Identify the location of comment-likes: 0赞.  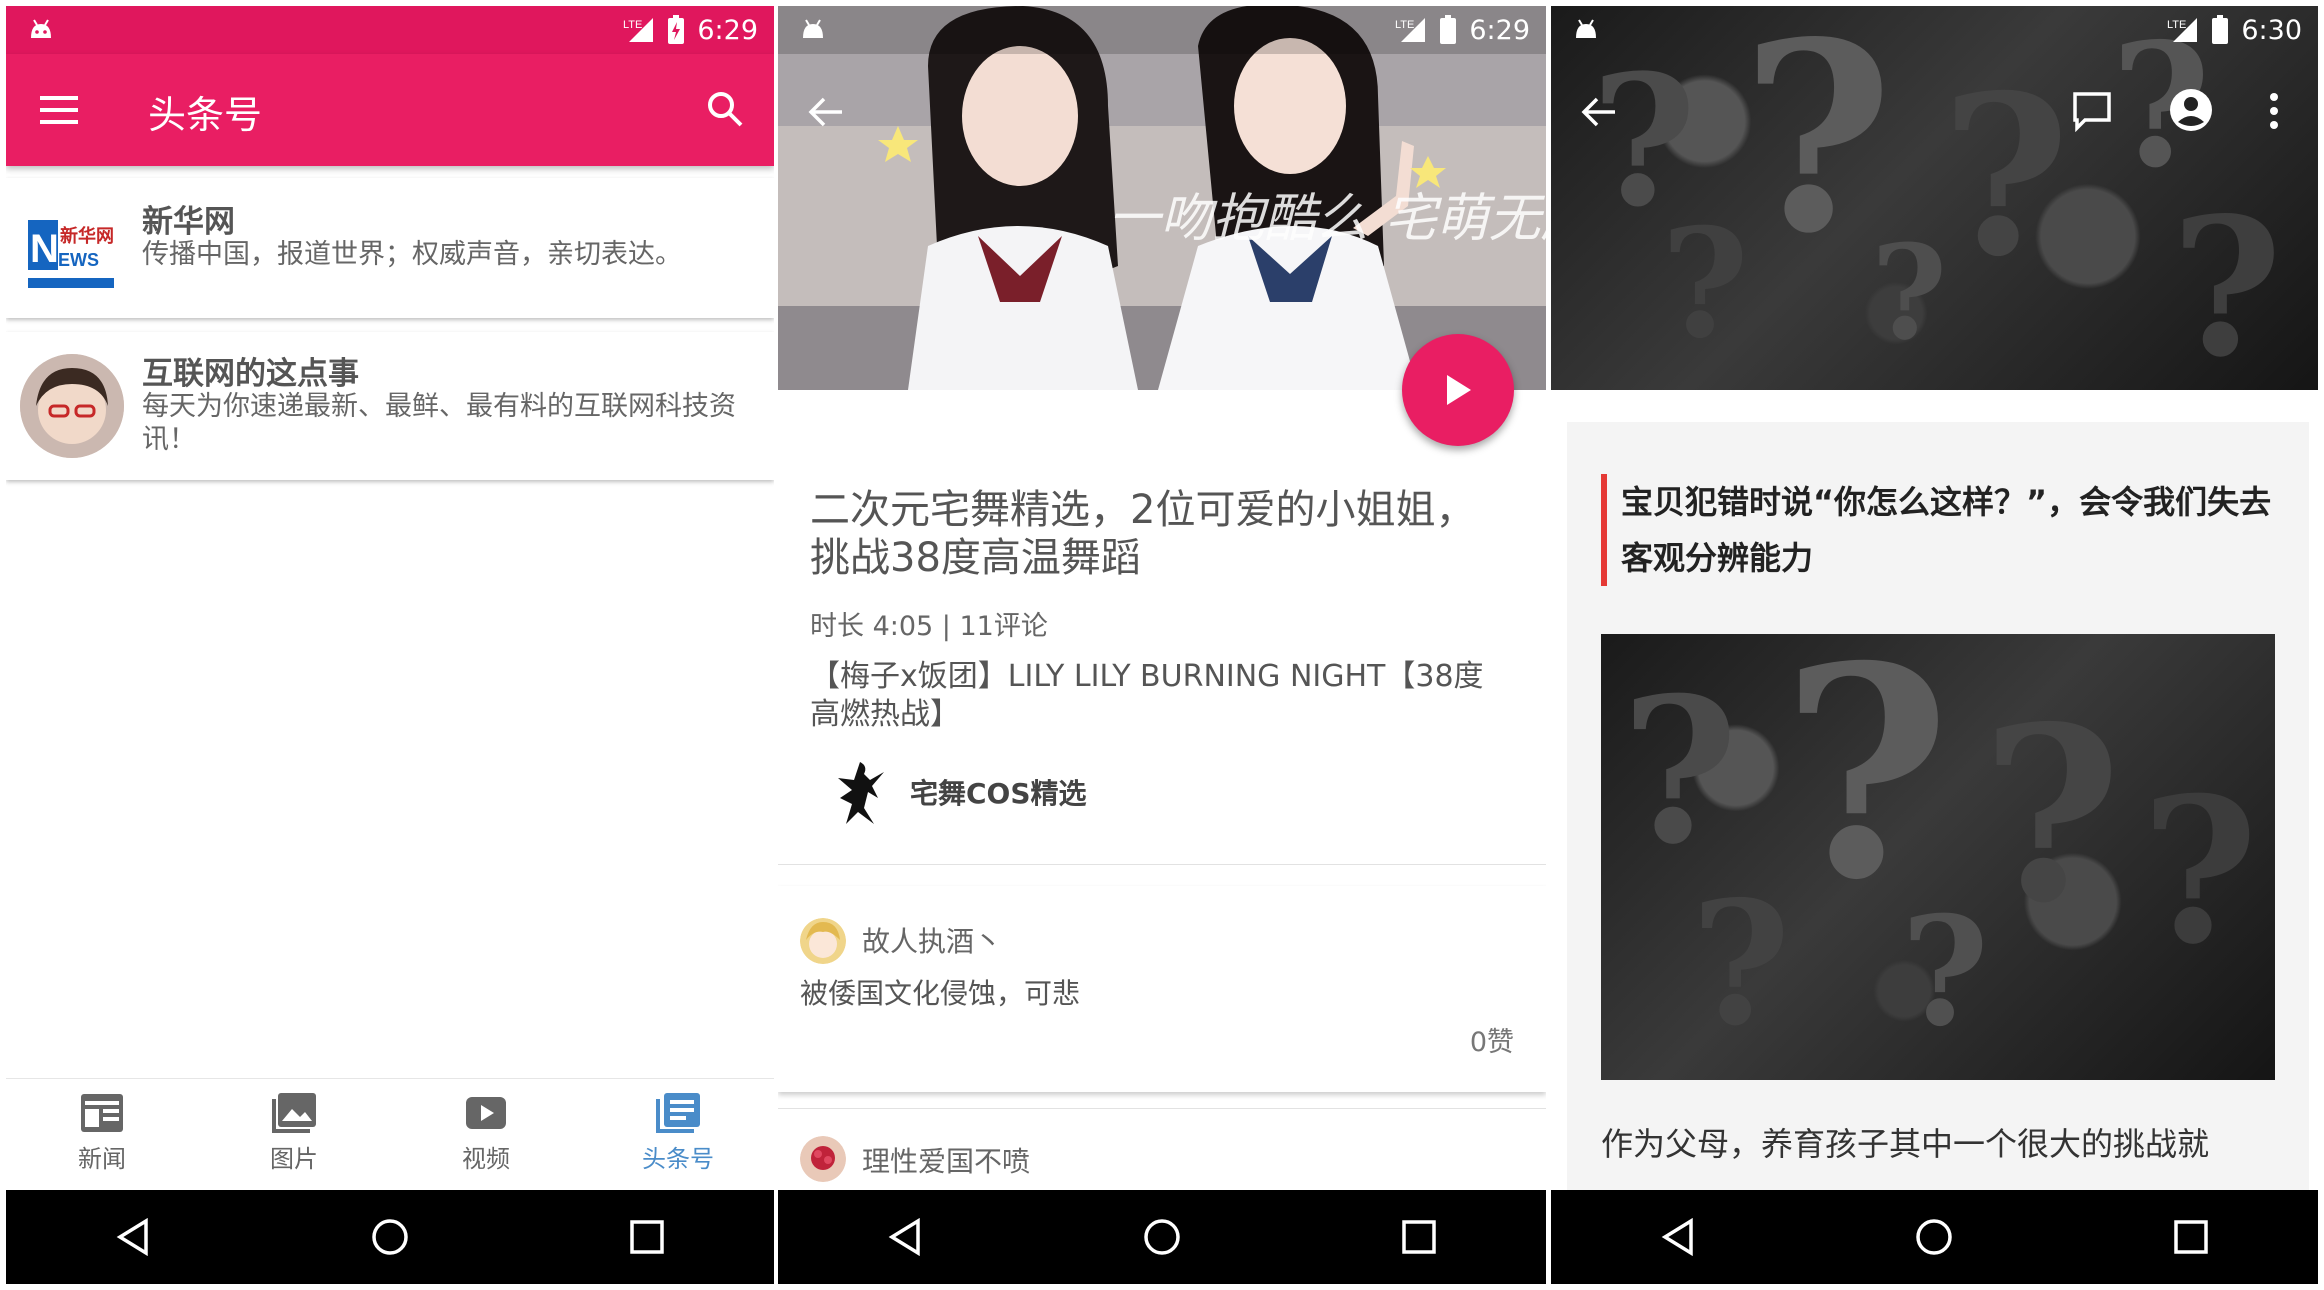
(1492, 1039).